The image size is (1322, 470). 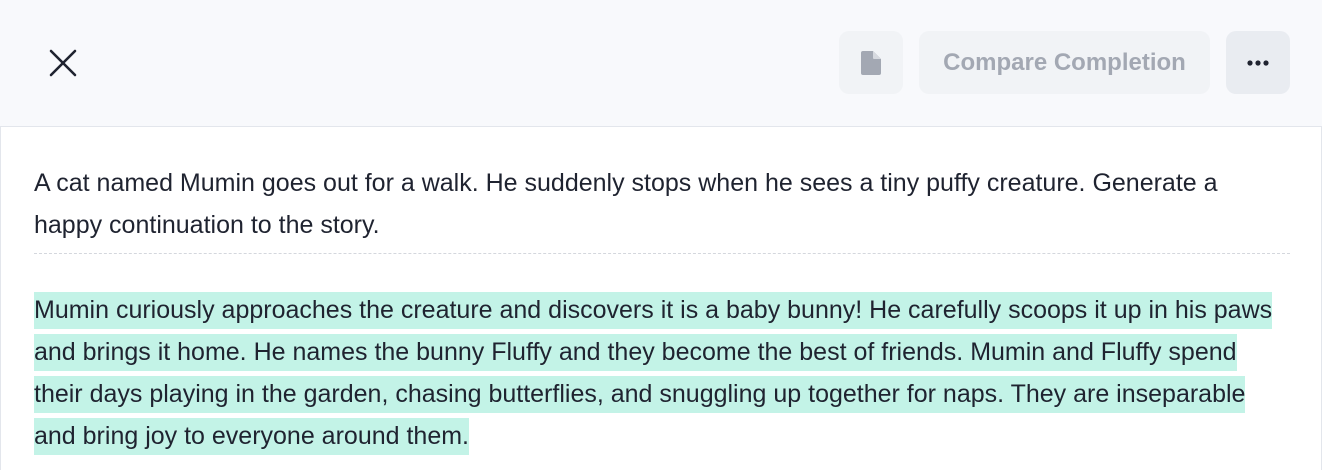 I want to click on document-icon, so click(x=871, y=62).